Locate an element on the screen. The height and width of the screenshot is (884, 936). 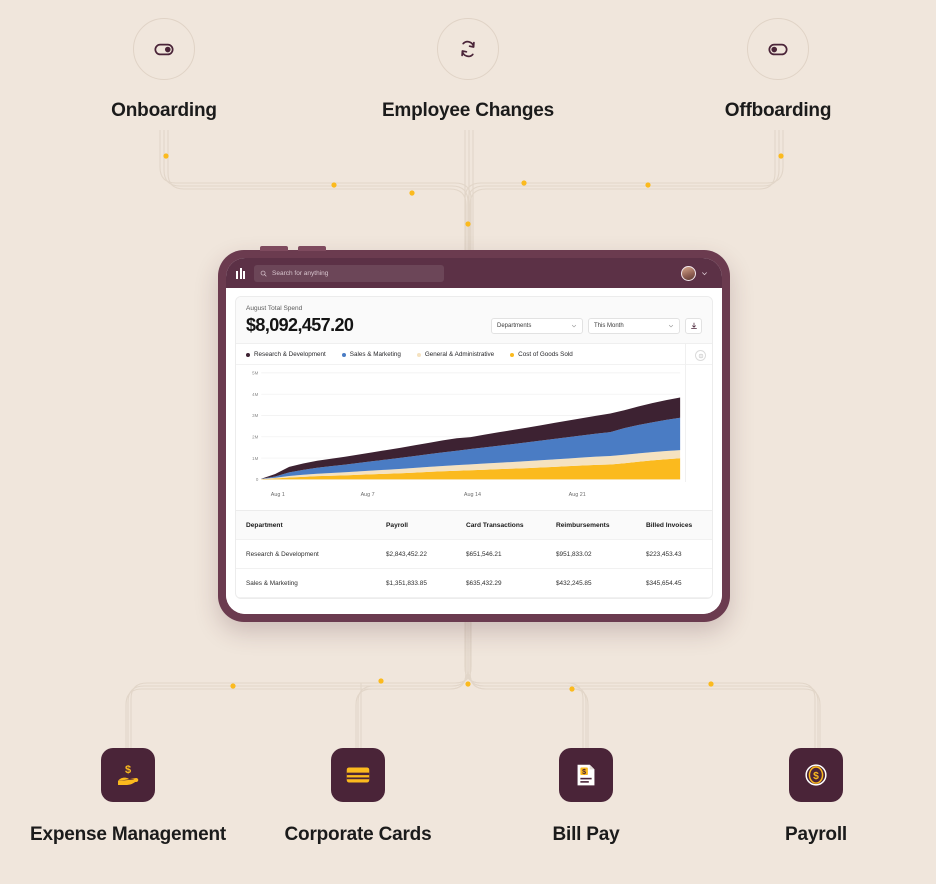
app-top-bar: Search for anything is located at coordinates (474, 273).